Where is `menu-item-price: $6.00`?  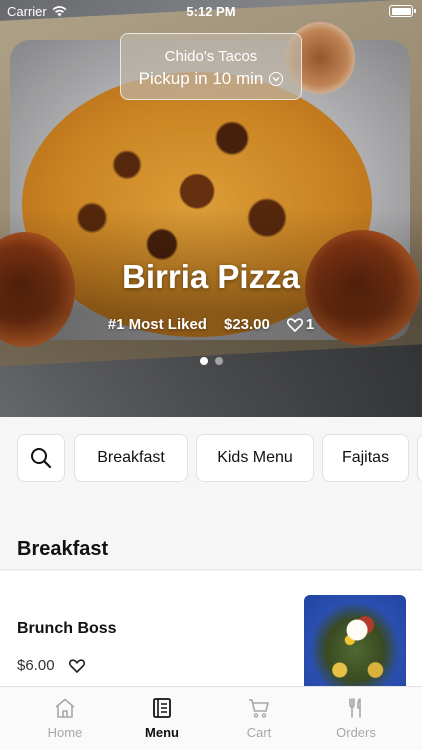 menu-item-price: $6.00 is located at coordinates (36, 665).